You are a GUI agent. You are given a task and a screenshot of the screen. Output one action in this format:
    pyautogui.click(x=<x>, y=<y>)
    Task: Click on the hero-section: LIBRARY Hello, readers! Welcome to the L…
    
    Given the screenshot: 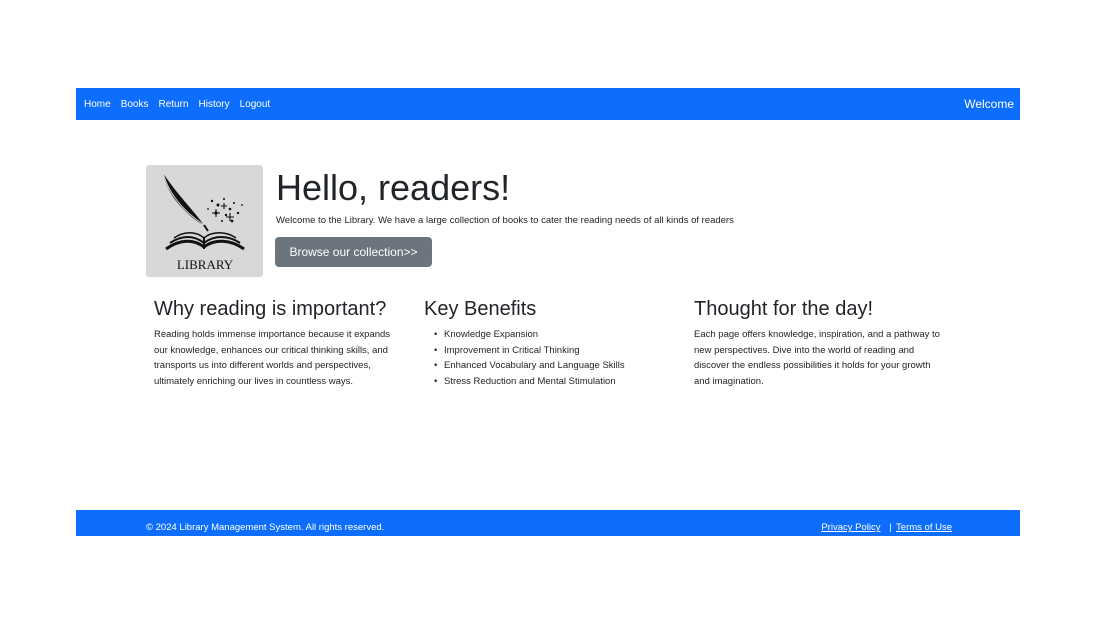 What is the action you would take?
    pyautogui.click(x=526, y=222)
    